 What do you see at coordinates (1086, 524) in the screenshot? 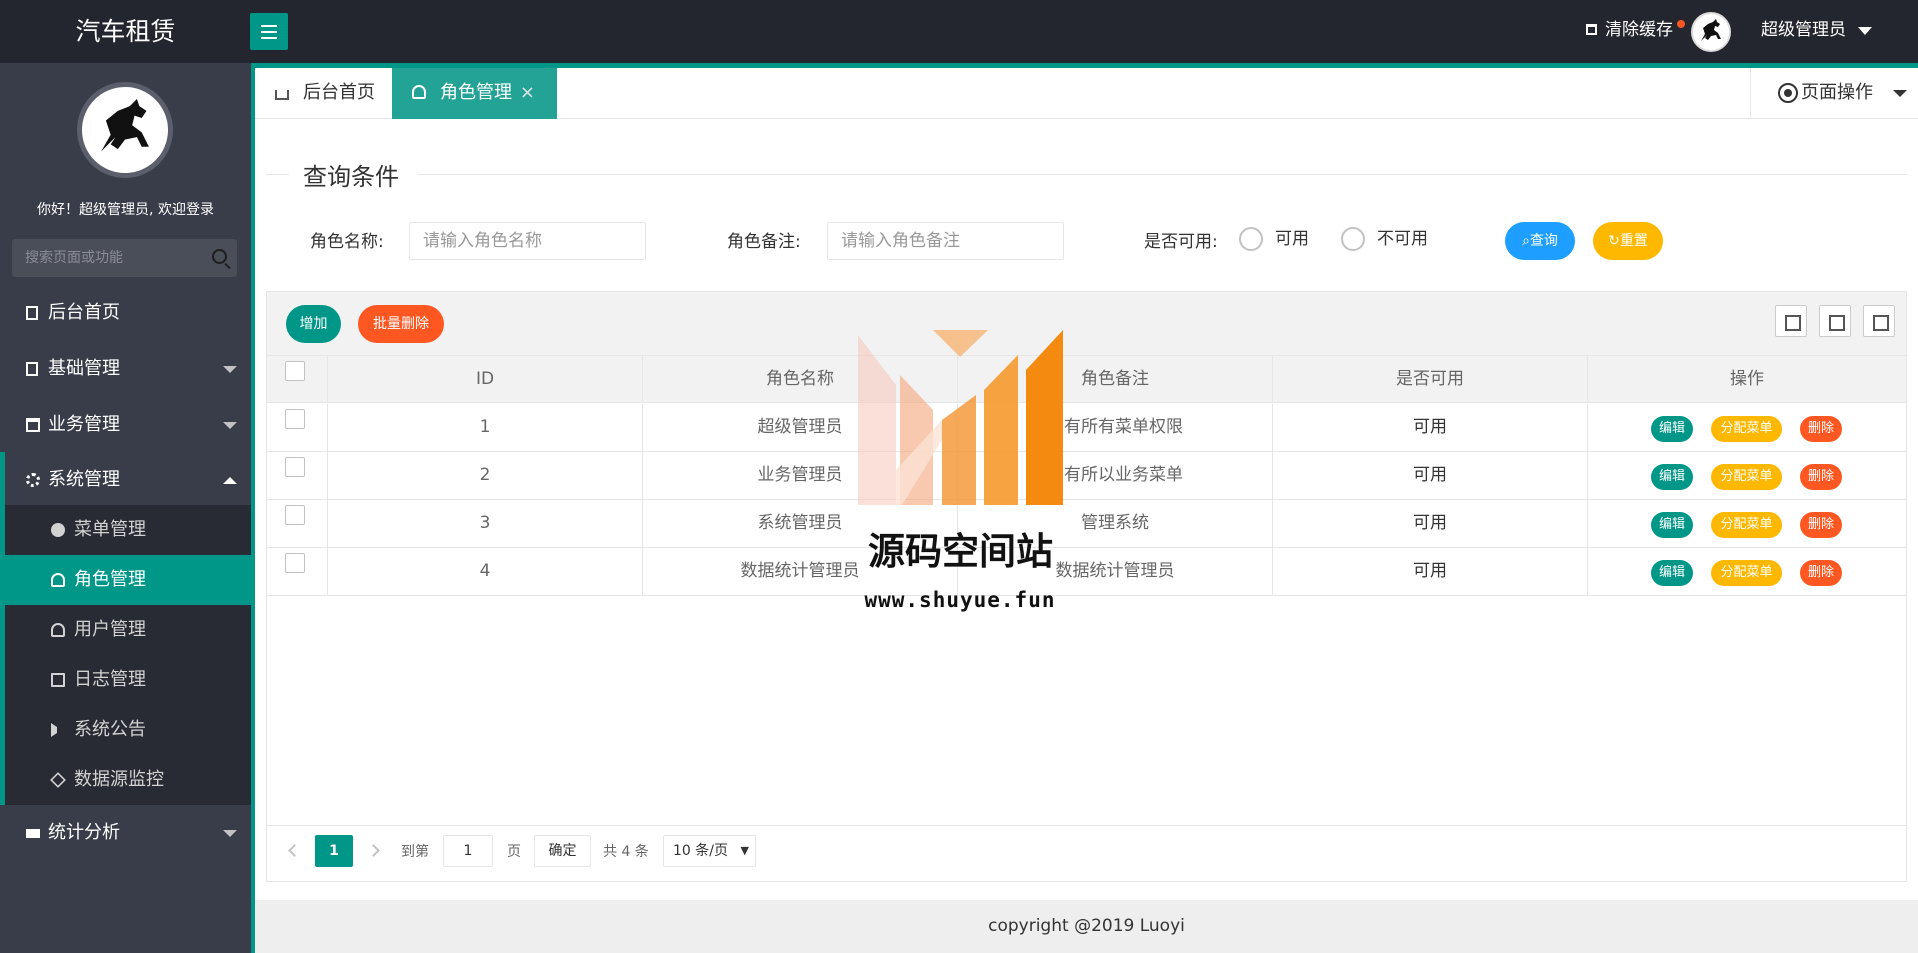
I see `table-row: 3 系统管理员 管理系统 可用 编辑 分配菜单 删除` at bounding box center [1086, 524].